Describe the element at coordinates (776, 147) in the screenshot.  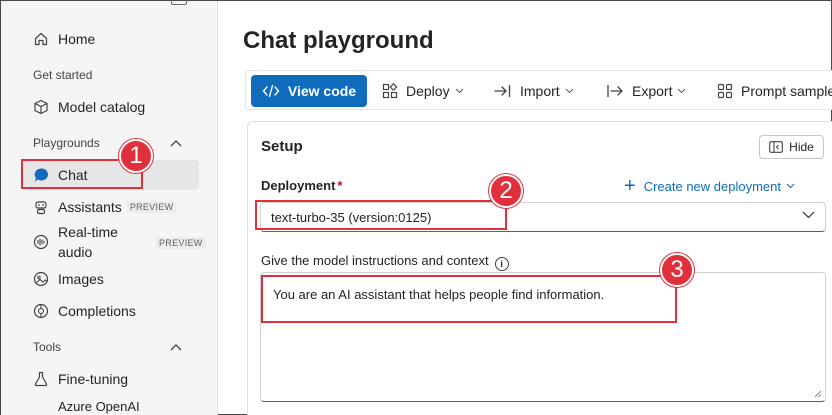
I see `panel-collapse-icon` at that location.